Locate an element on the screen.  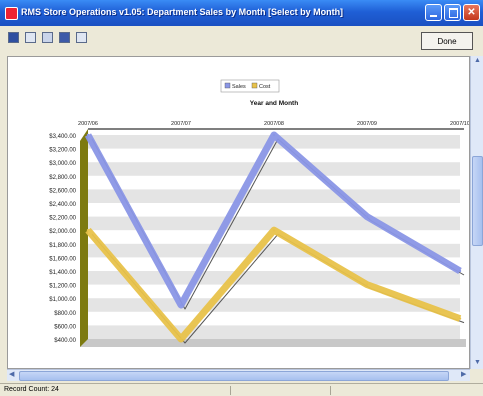
y-tick-label: $2,600.00 is located at coordinates (62, 191).